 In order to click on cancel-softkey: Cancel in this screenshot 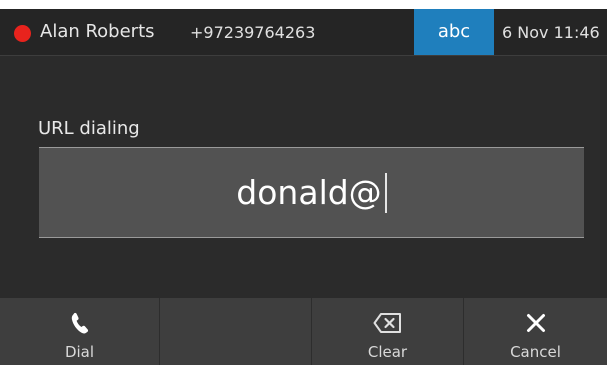, I will do `click(535, 331)`.